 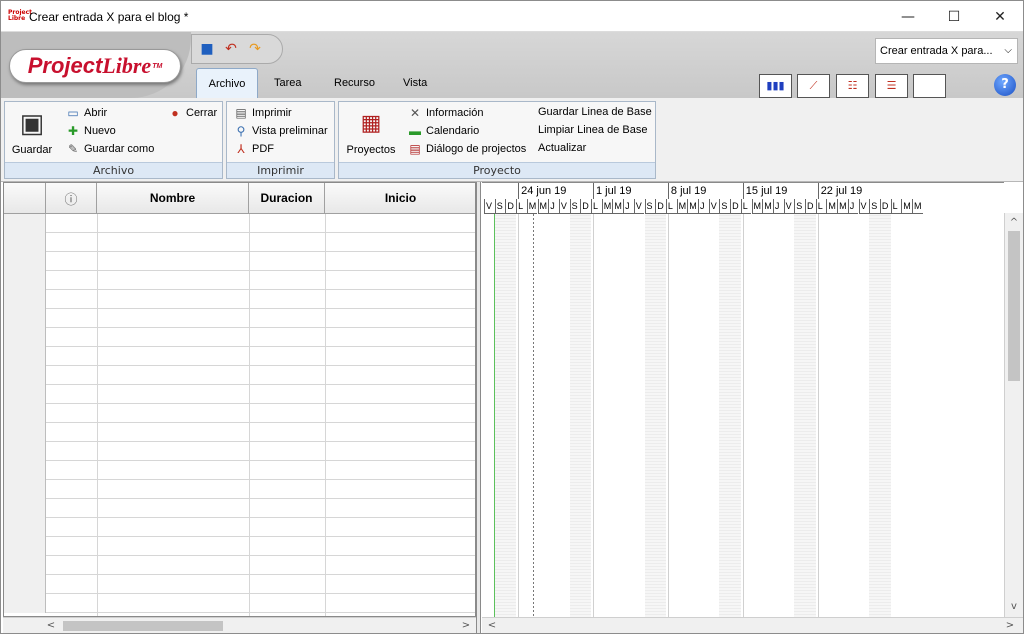 What do you see at coordinates (207, 49) in the screenshot?
I see `save-icon: ■` at bounding box center [207, 49].